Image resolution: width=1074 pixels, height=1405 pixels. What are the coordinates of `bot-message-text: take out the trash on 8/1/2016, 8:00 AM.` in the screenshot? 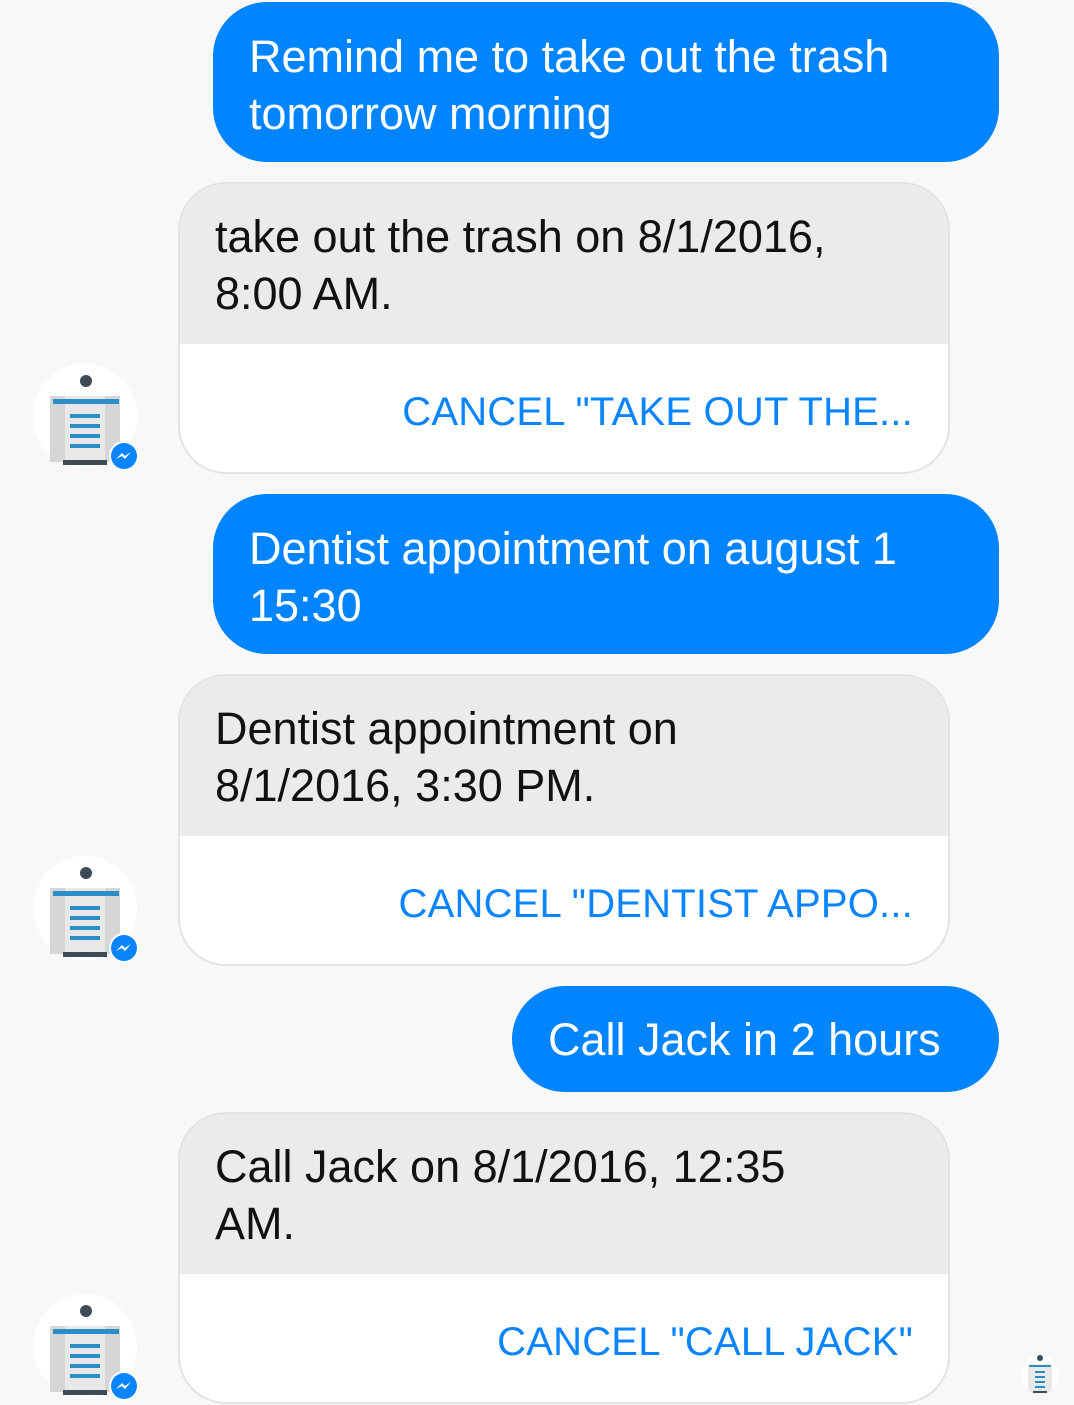 It's located at (564, 264).